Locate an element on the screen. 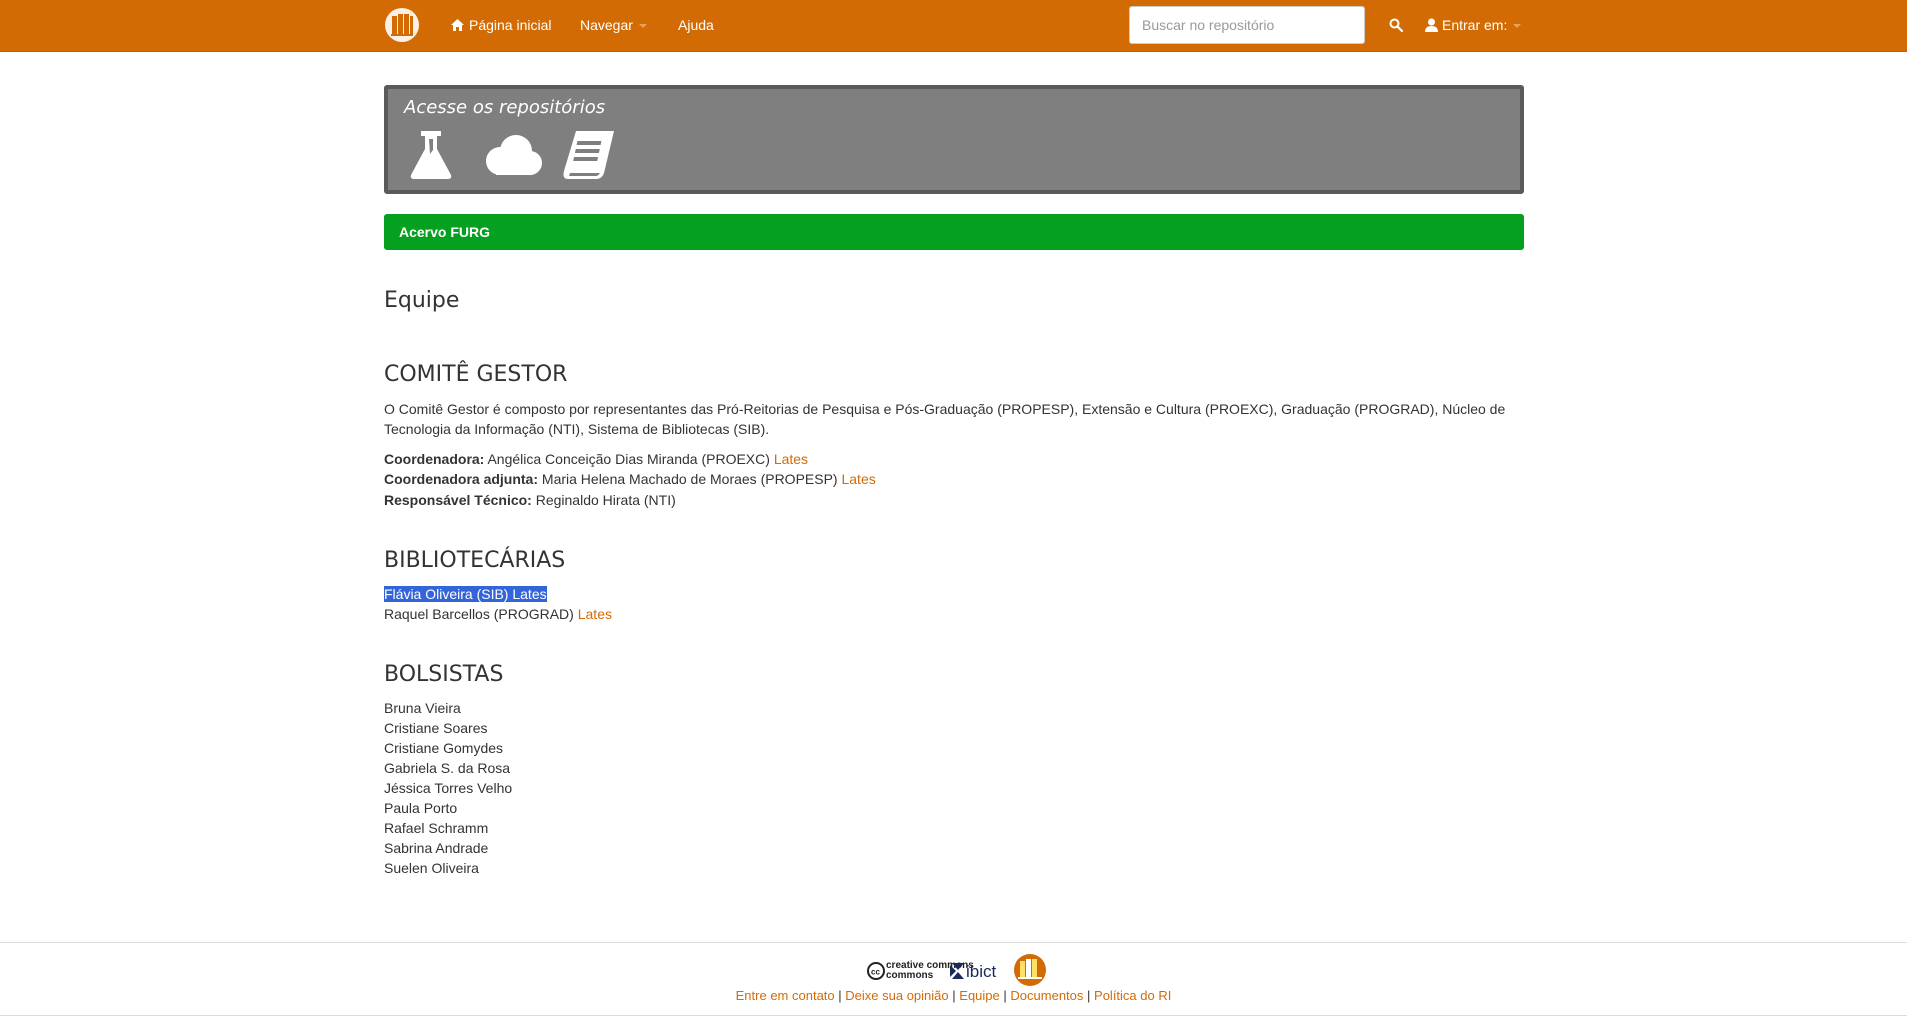 This screenshot has height=1034, width=1907. section-heading-bibliotecarias: BIBLIOTECÁRIAS is located at coordinates (475, 560).